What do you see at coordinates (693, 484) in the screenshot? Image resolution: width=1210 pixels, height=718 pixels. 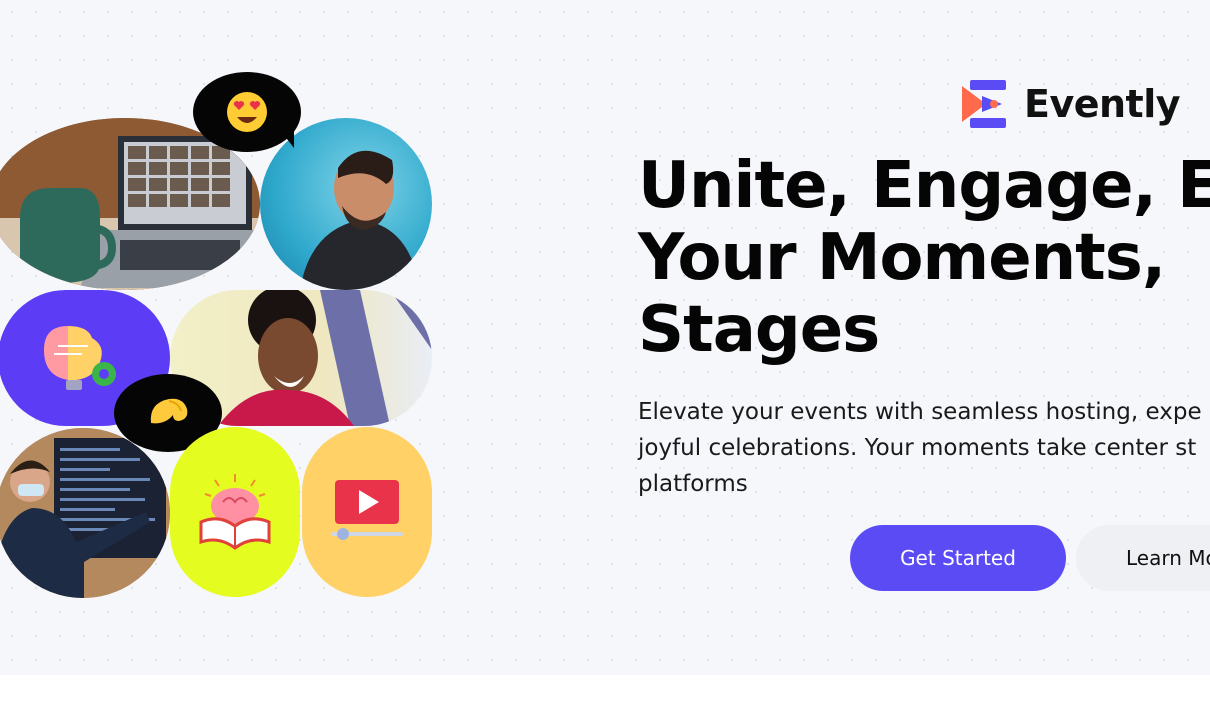 I see `subtitle-line-3: platforms` at bounding box center [693, 484].